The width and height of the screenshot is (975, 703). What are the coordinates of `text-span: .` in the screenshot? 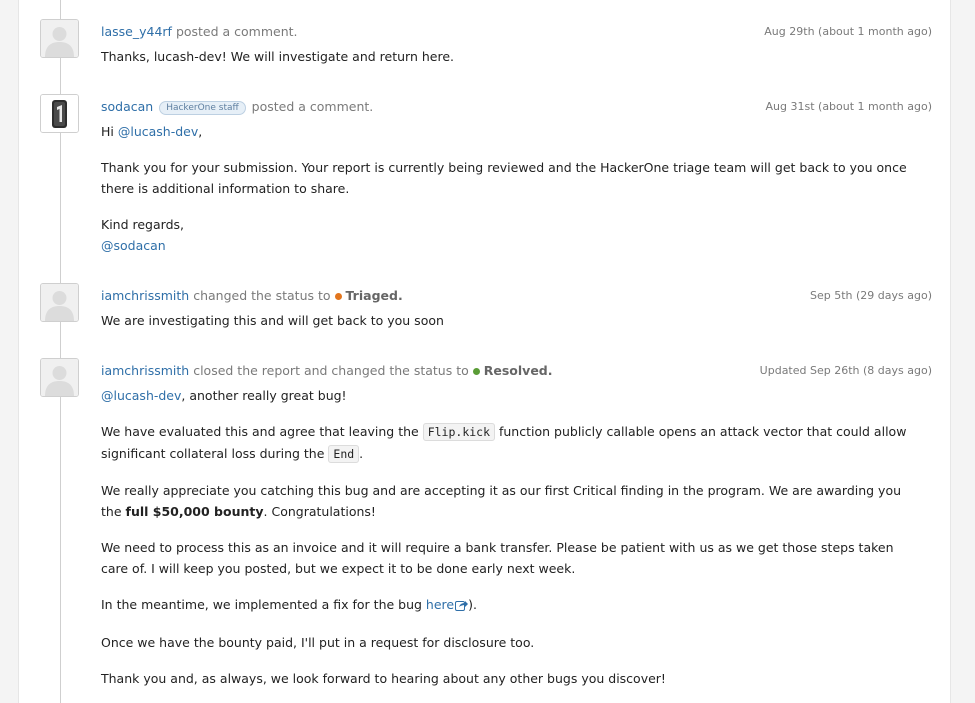 It's located at (361, 453).